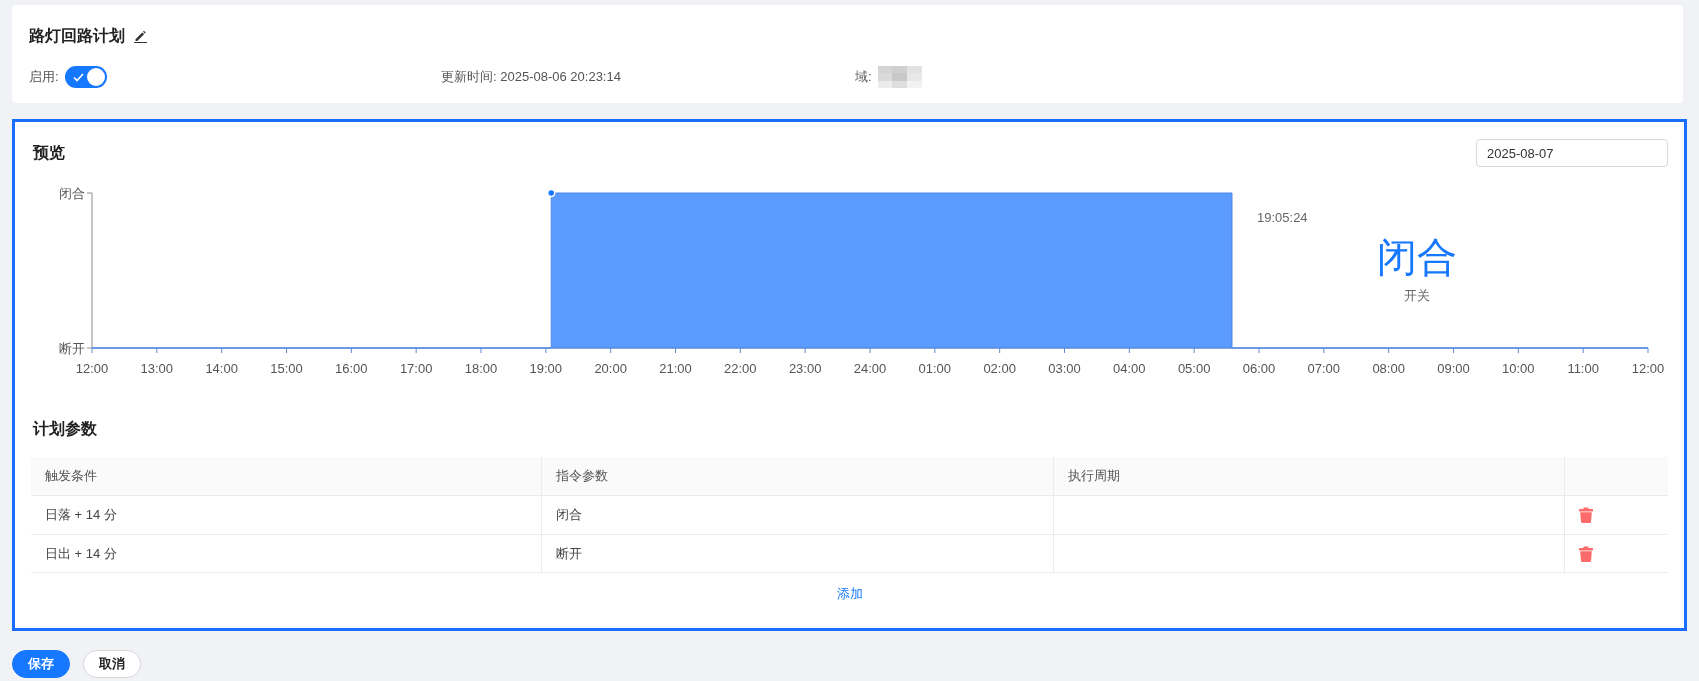 The width and height of the screenshot is (1699, 681). What do you see at coordinates (531, 77) in the screenshot?
I see `updated-time: 更新时间: 2025-08-06 20:23:14` at bounding box center [531, 77].